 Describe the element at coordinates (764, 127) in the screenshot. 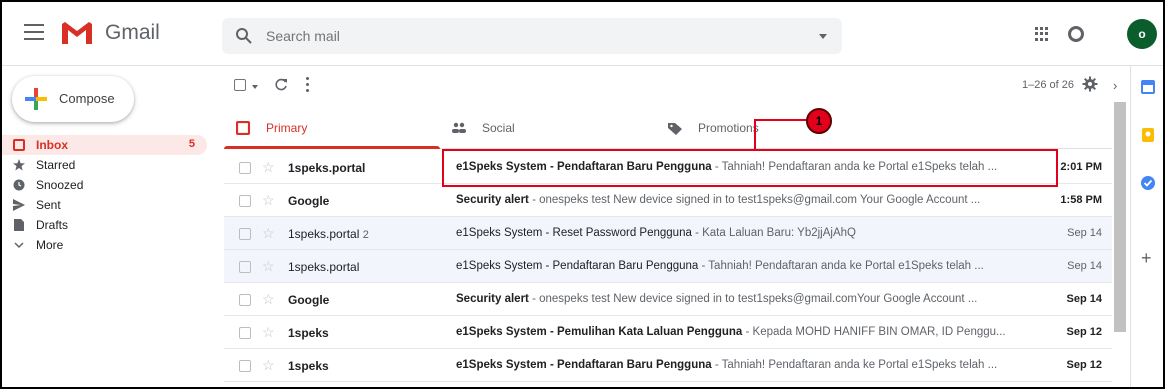

I see `tab-promotions: Promotions` at that location.